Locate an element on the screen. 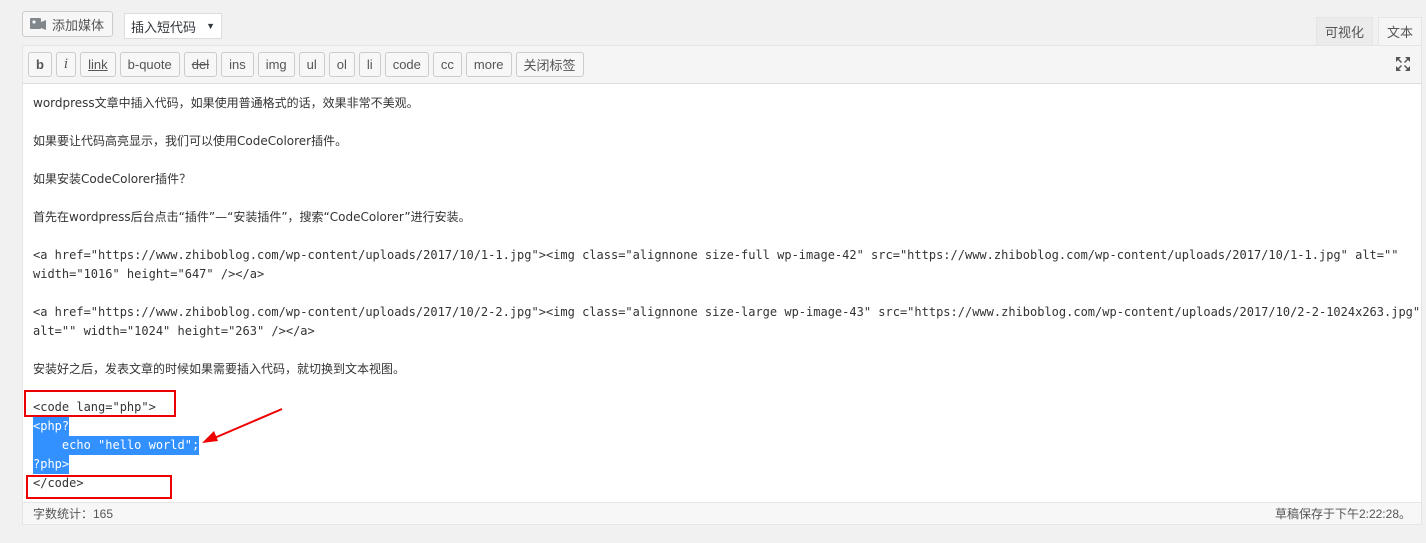 The width and height of the screenshot is (1426, 543). annotation-box-close-tag is located at coordinates (99, 487).